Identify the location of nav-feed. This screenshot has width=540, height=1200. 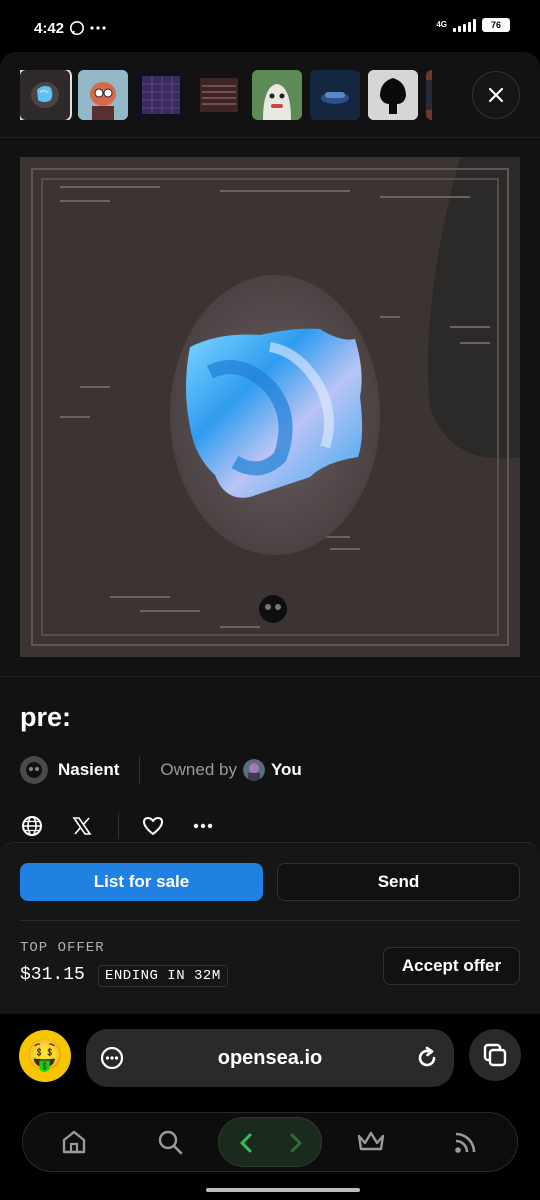
(466, 1142).